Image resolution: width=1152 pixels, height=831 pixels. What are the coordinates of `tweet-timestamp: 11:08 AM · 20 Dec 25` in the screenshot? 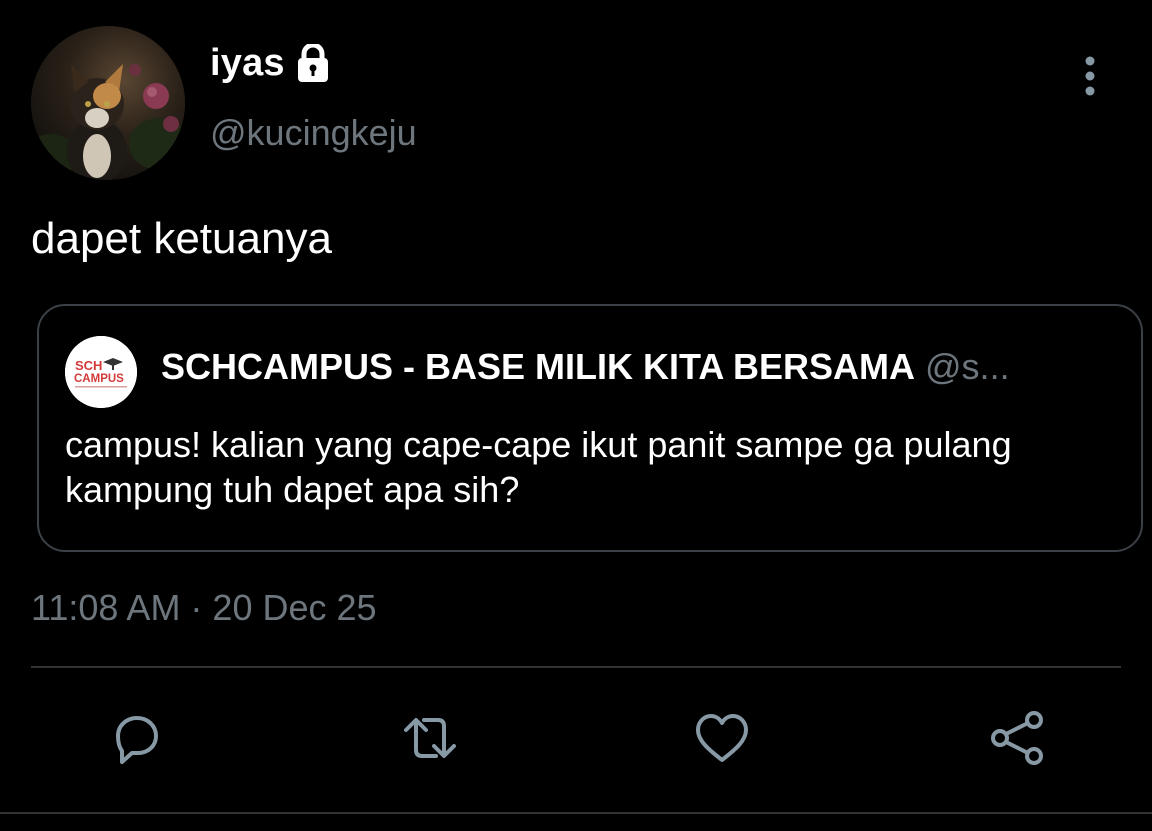 It's located at (204, 608).